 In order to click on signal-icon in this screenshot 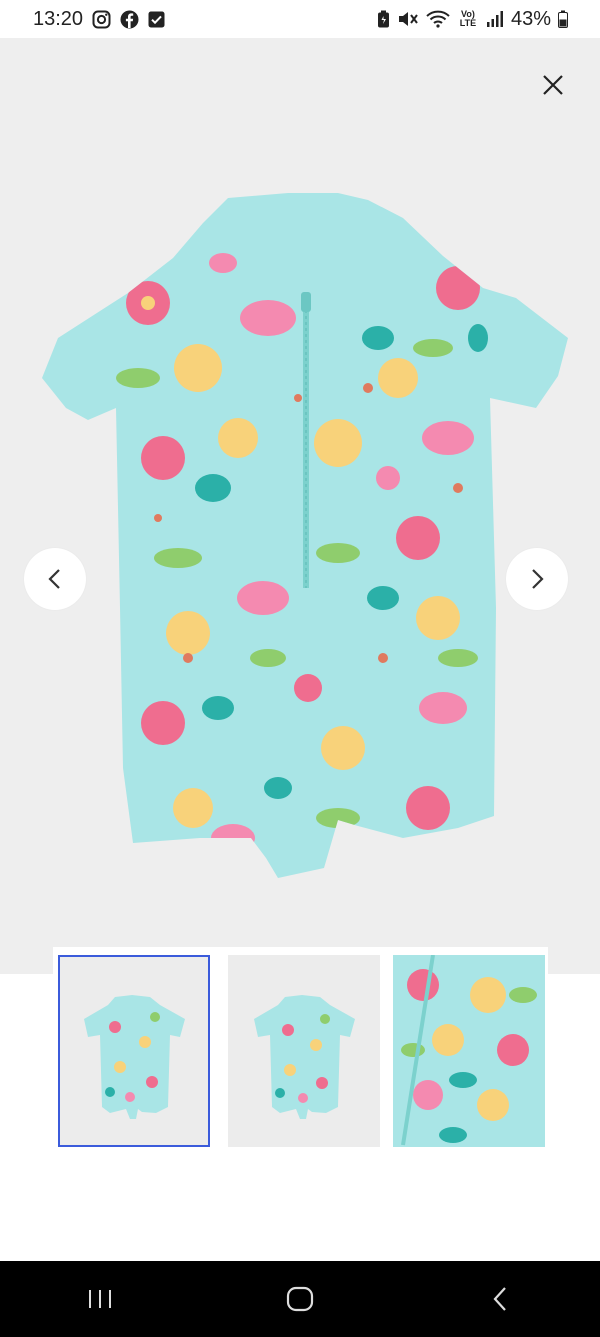, I will do `click(495, 19)`.